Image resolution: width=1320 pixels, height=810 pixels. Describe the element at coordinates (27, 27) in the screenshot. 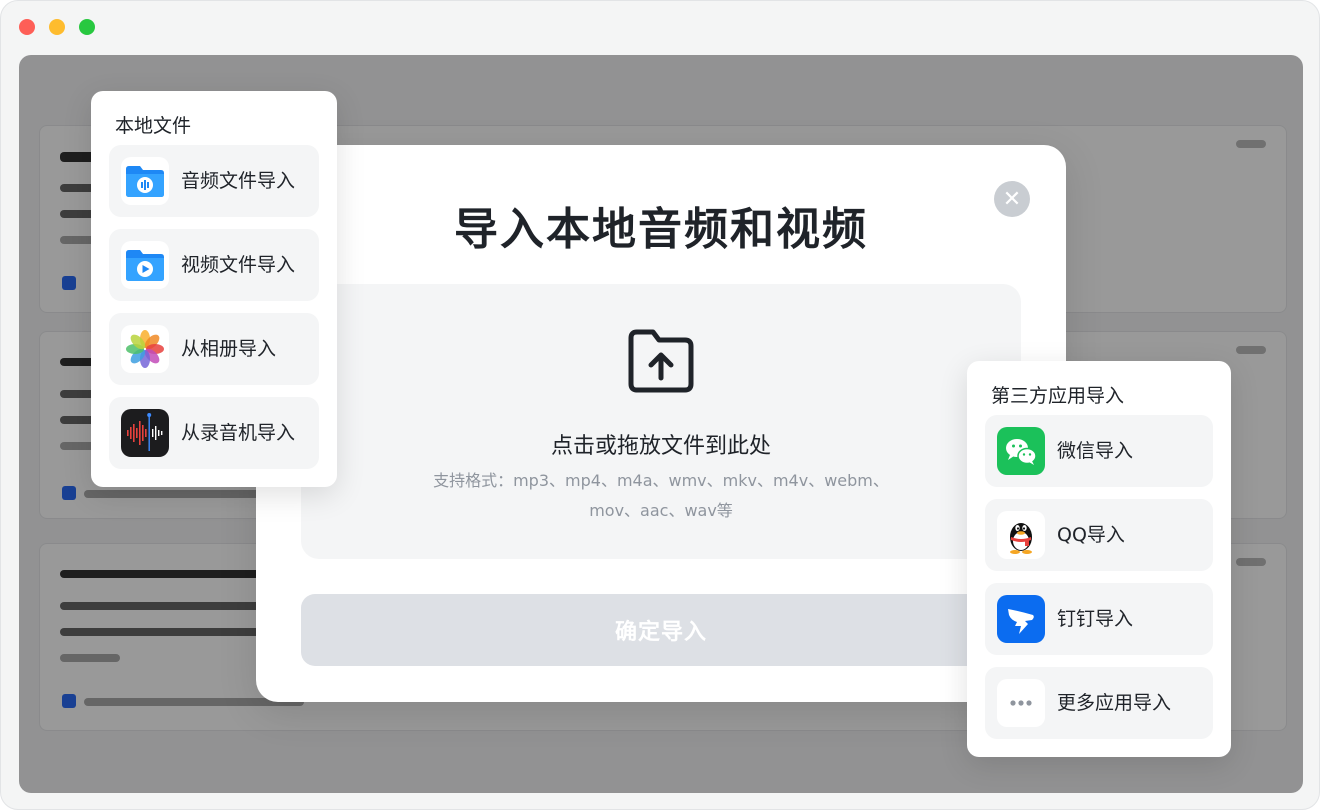

I see `close-window-button` at that location.